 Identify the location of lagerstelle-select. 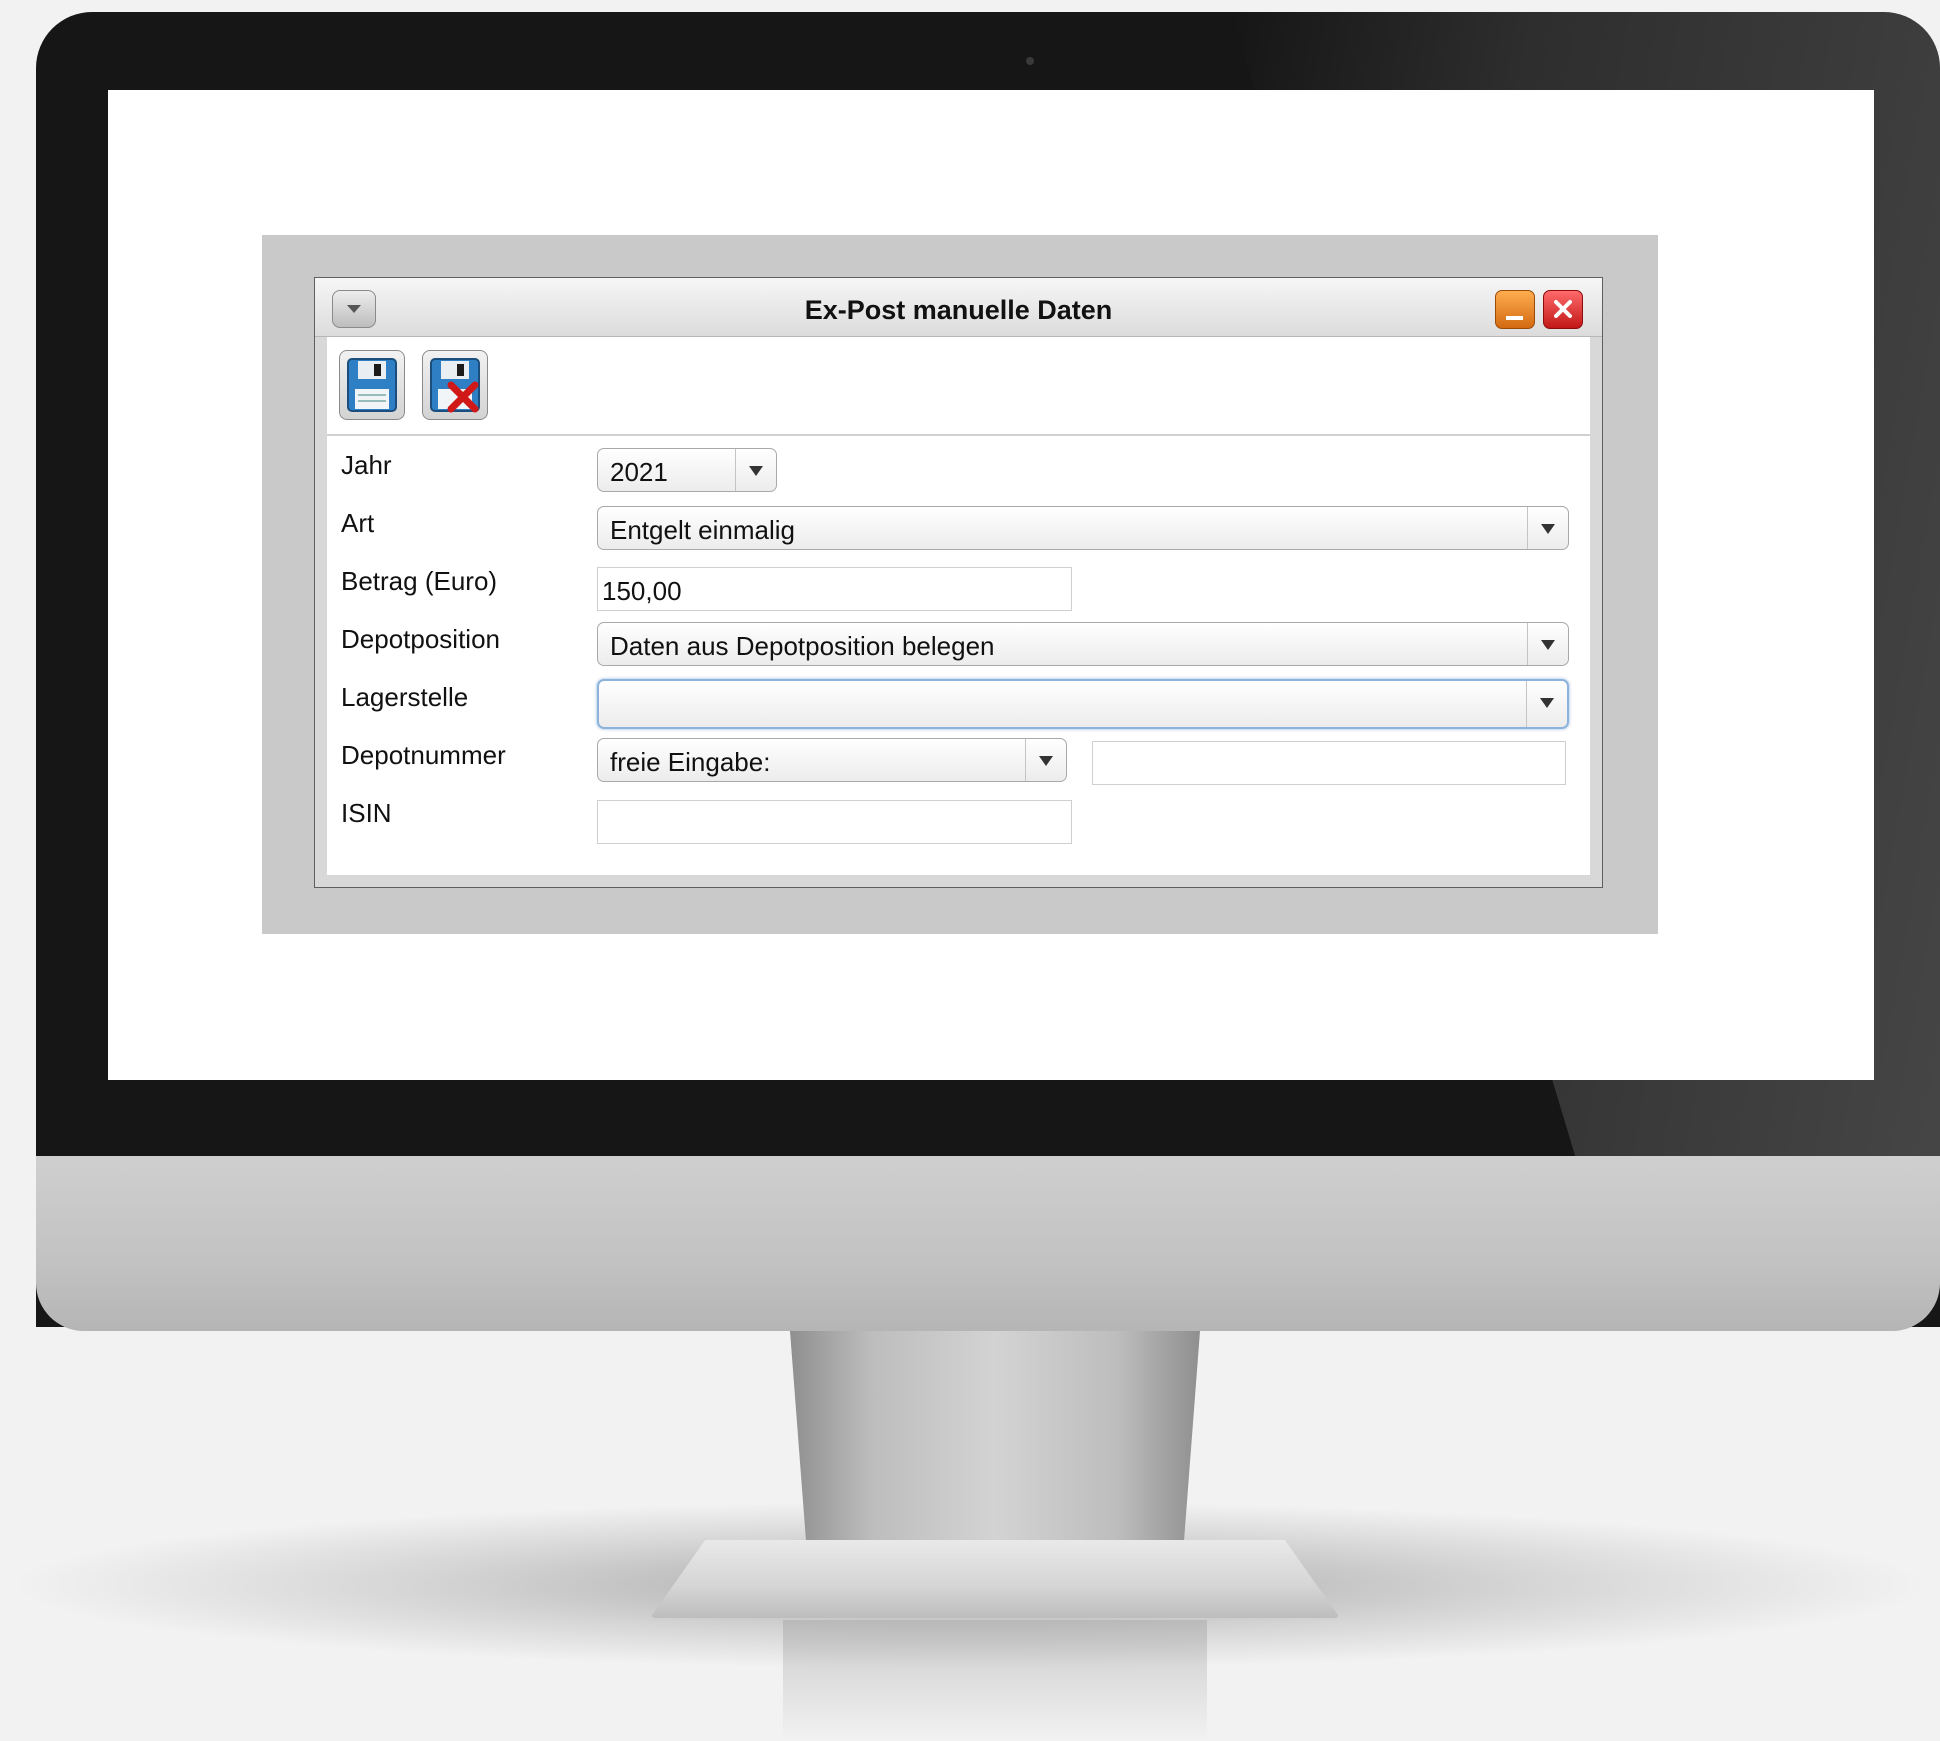
(1083, 704).